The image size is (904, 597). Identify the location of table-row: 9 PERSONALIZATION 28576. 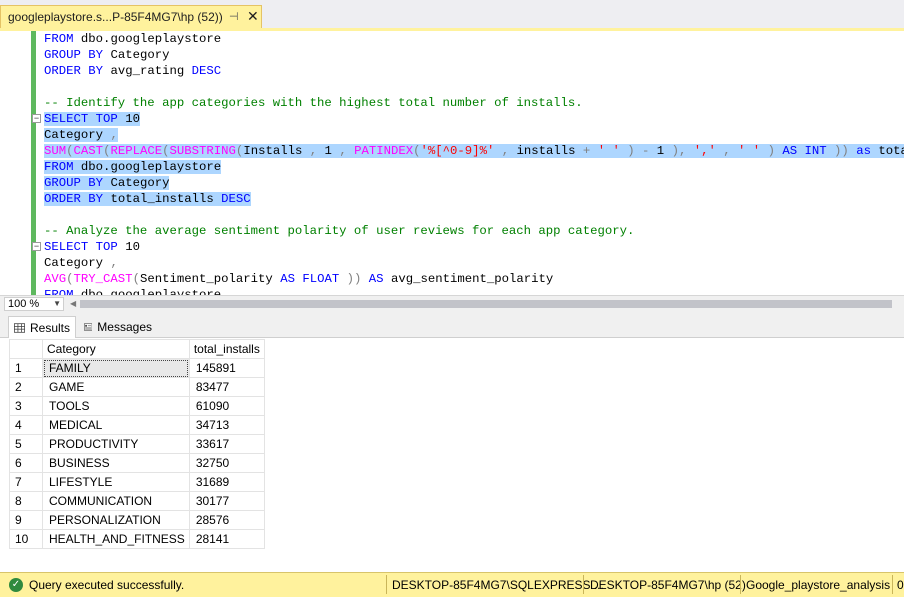
(137, 520).